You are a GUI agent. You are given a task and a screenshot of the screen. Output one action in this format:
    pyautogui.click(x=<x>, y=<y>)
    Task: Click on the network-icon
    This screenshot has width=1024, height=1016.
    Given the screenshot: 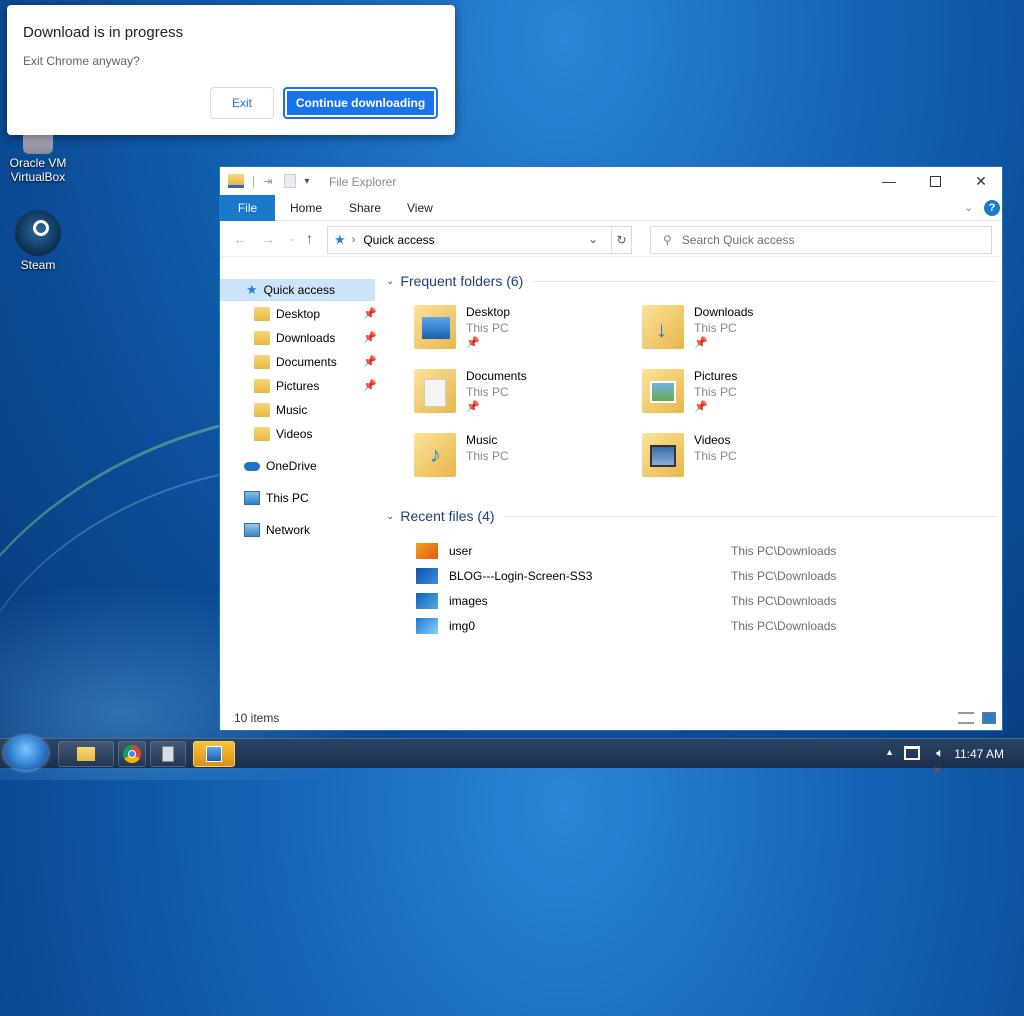 What is the action you would take?
    pyautogui.click(x=912, y=753)
    